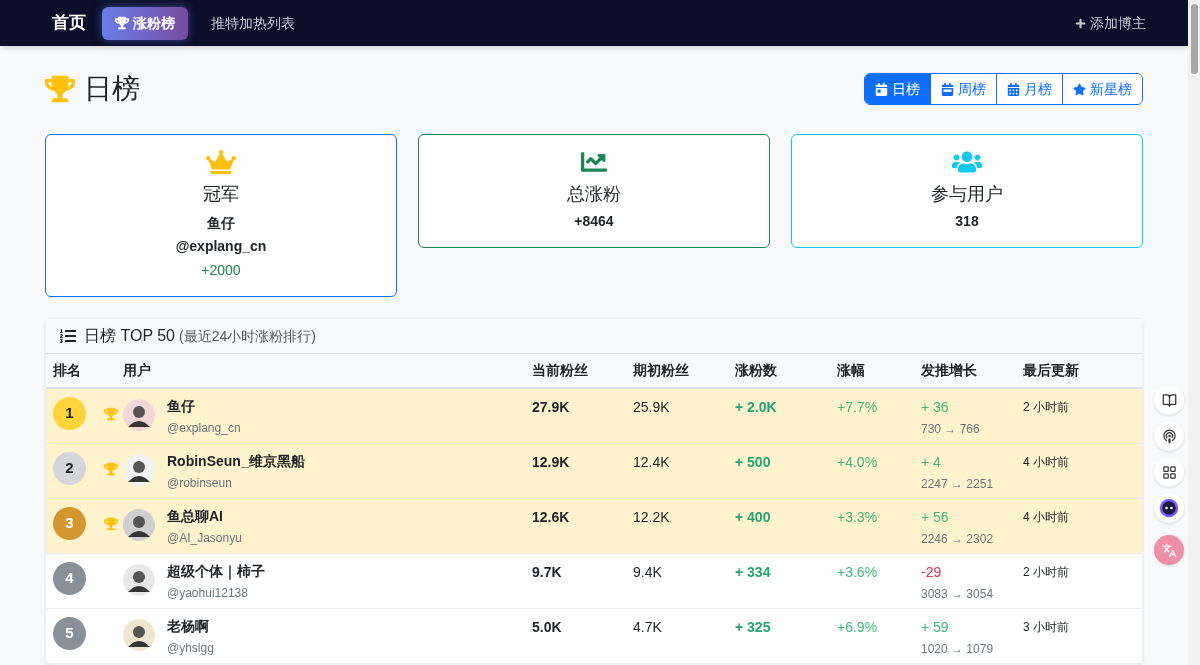  Describe the element at coordinates (560, 370) in the screenshot. I see `column-header: 当前粉丝` at that location.